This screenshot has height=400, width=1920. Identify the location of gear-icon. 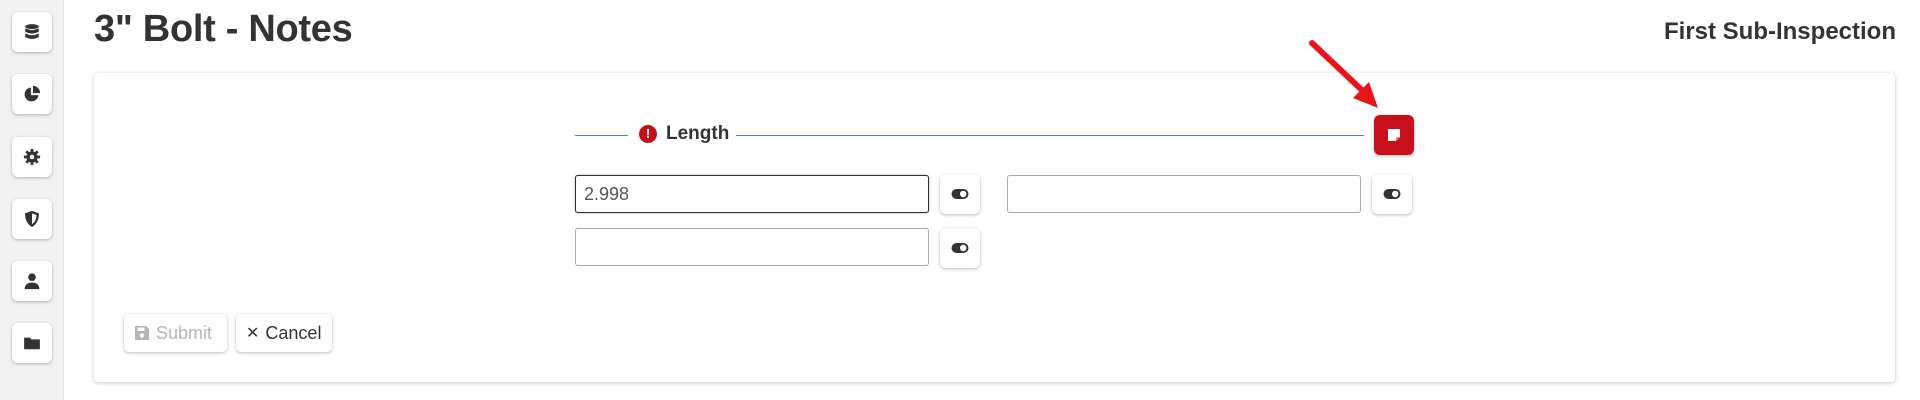
(32, 157).